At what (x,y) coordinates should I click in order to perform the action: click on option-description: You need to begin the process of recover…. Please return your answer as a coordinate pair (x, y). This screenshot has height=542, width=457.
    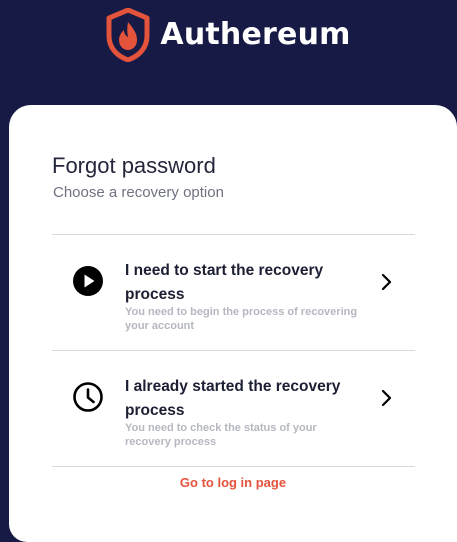
    Looking at the image, I should click on (241, 319).